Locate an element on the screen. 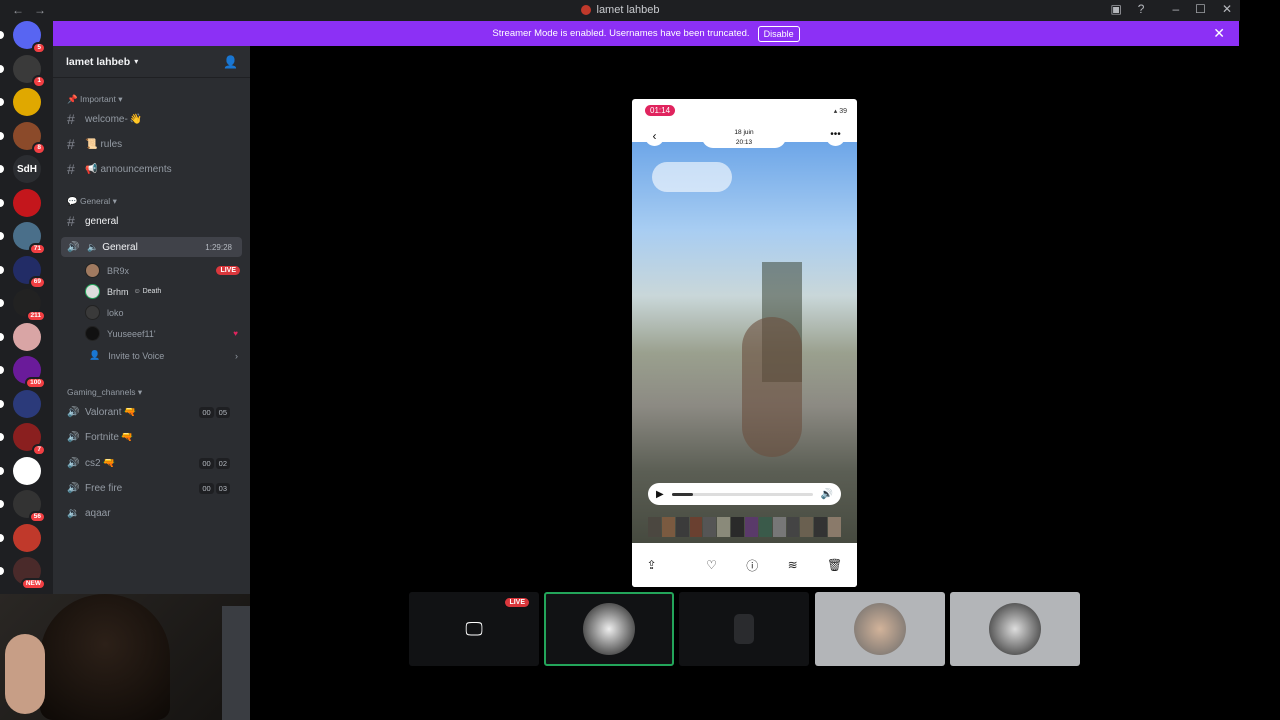 The image size is (1280, 720). mention-badge: 71 is located at coordinates (37, 248).